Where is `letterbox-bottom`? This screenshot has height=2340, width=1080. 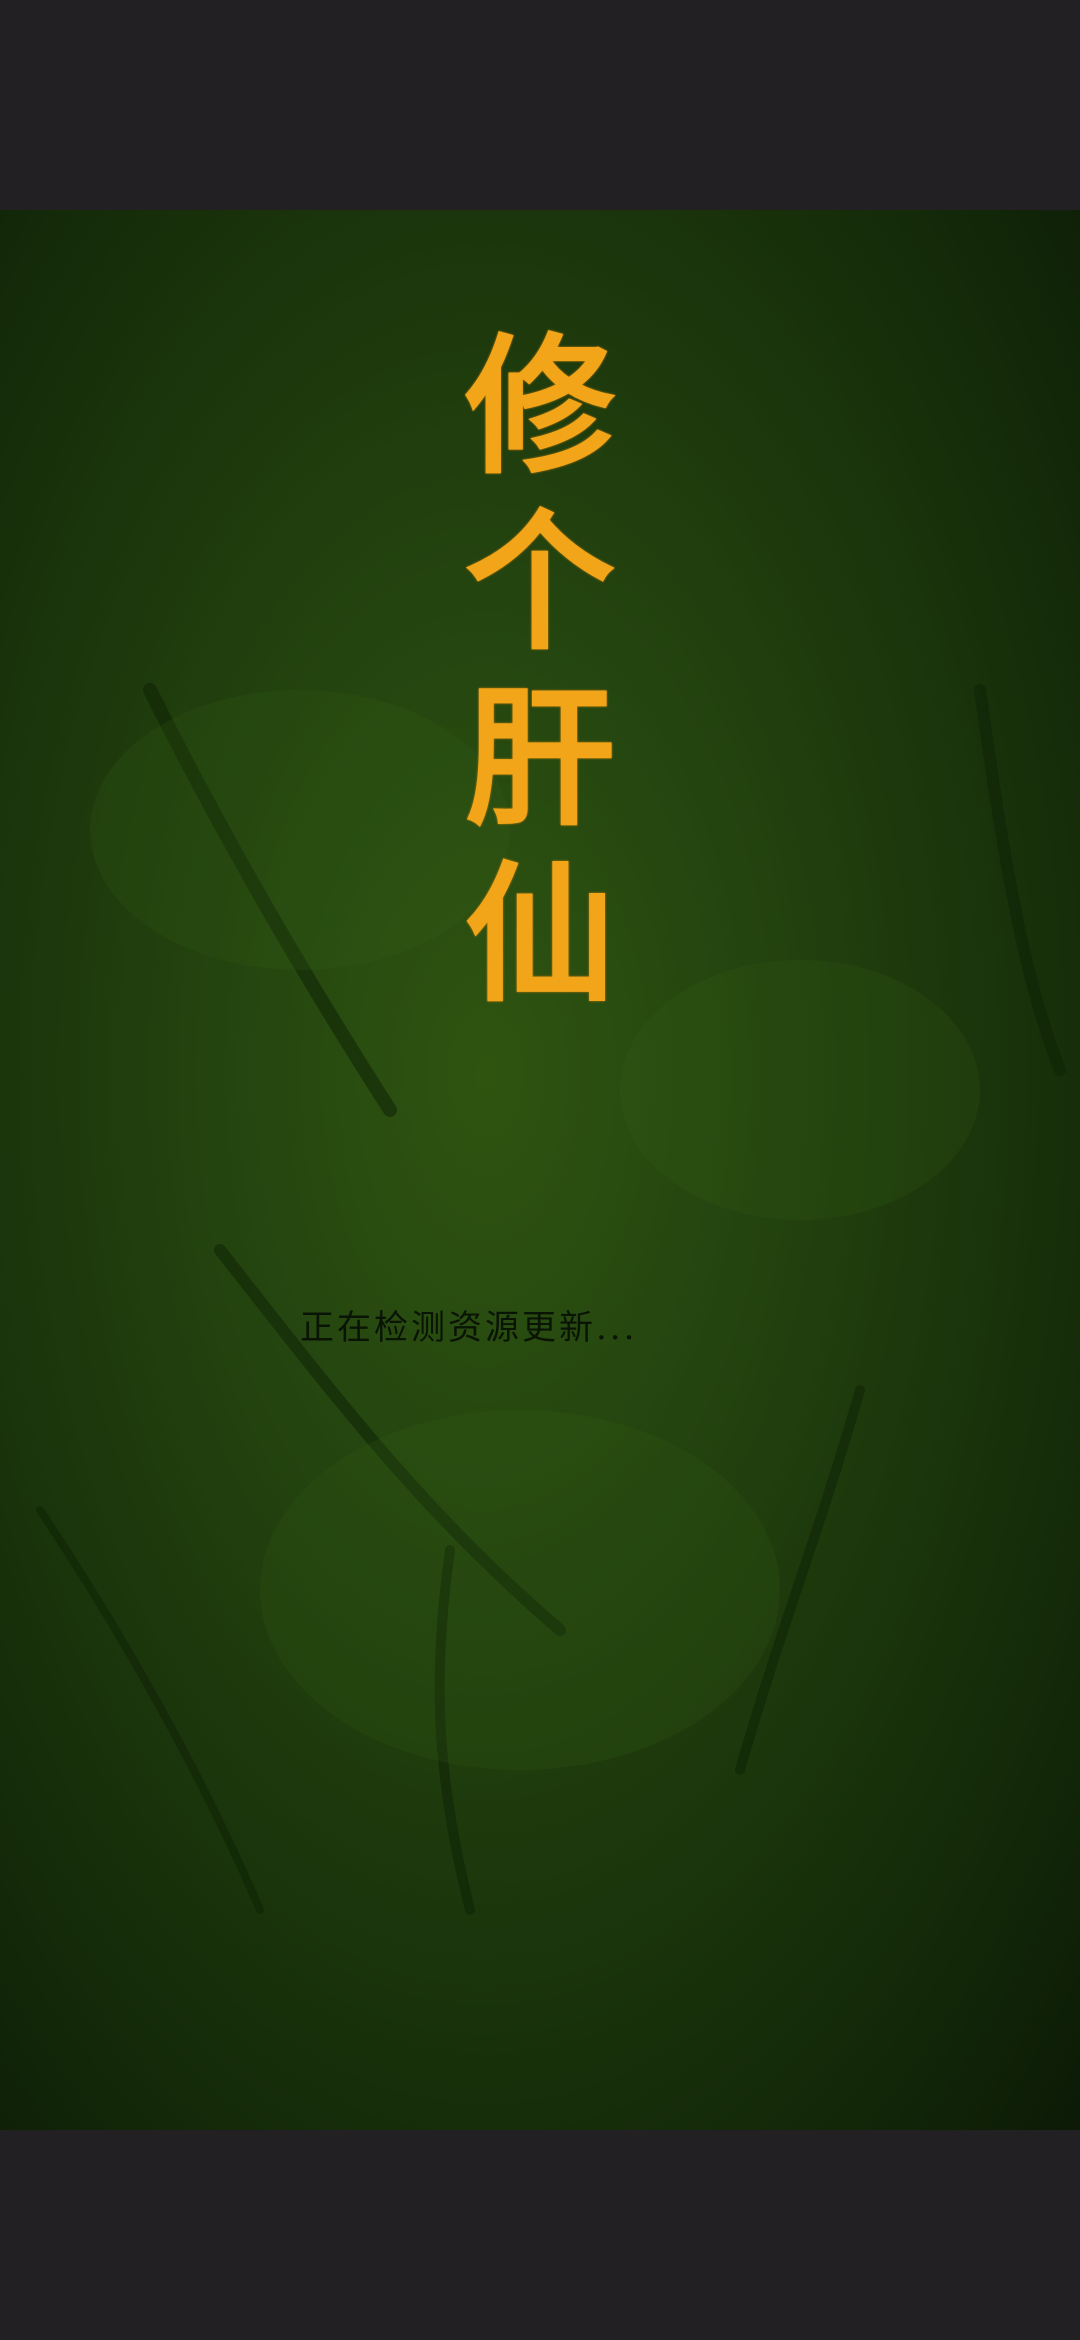
letterbox-bottom is located at coordinates (540, 2235).